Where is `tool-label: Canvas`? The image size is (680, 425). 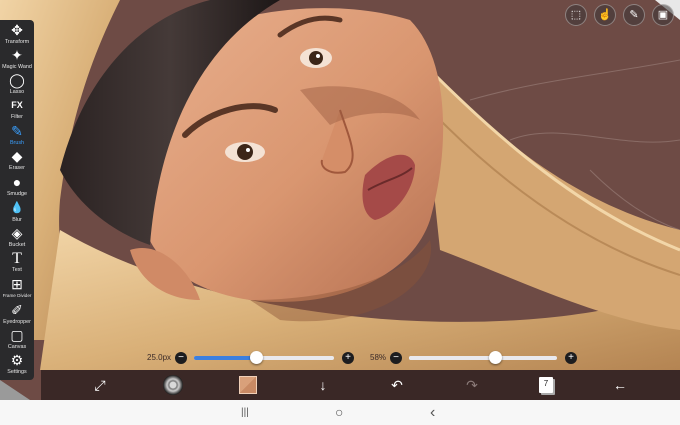
tool-label: Canvas is located at coordinates (17, 347).